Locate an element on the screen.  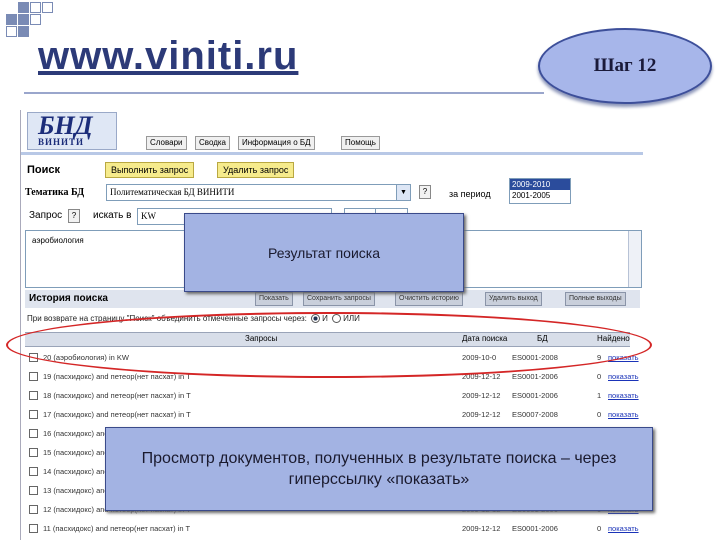
menu-dictionaries-button: Словари is located at coordinates (166, 143).